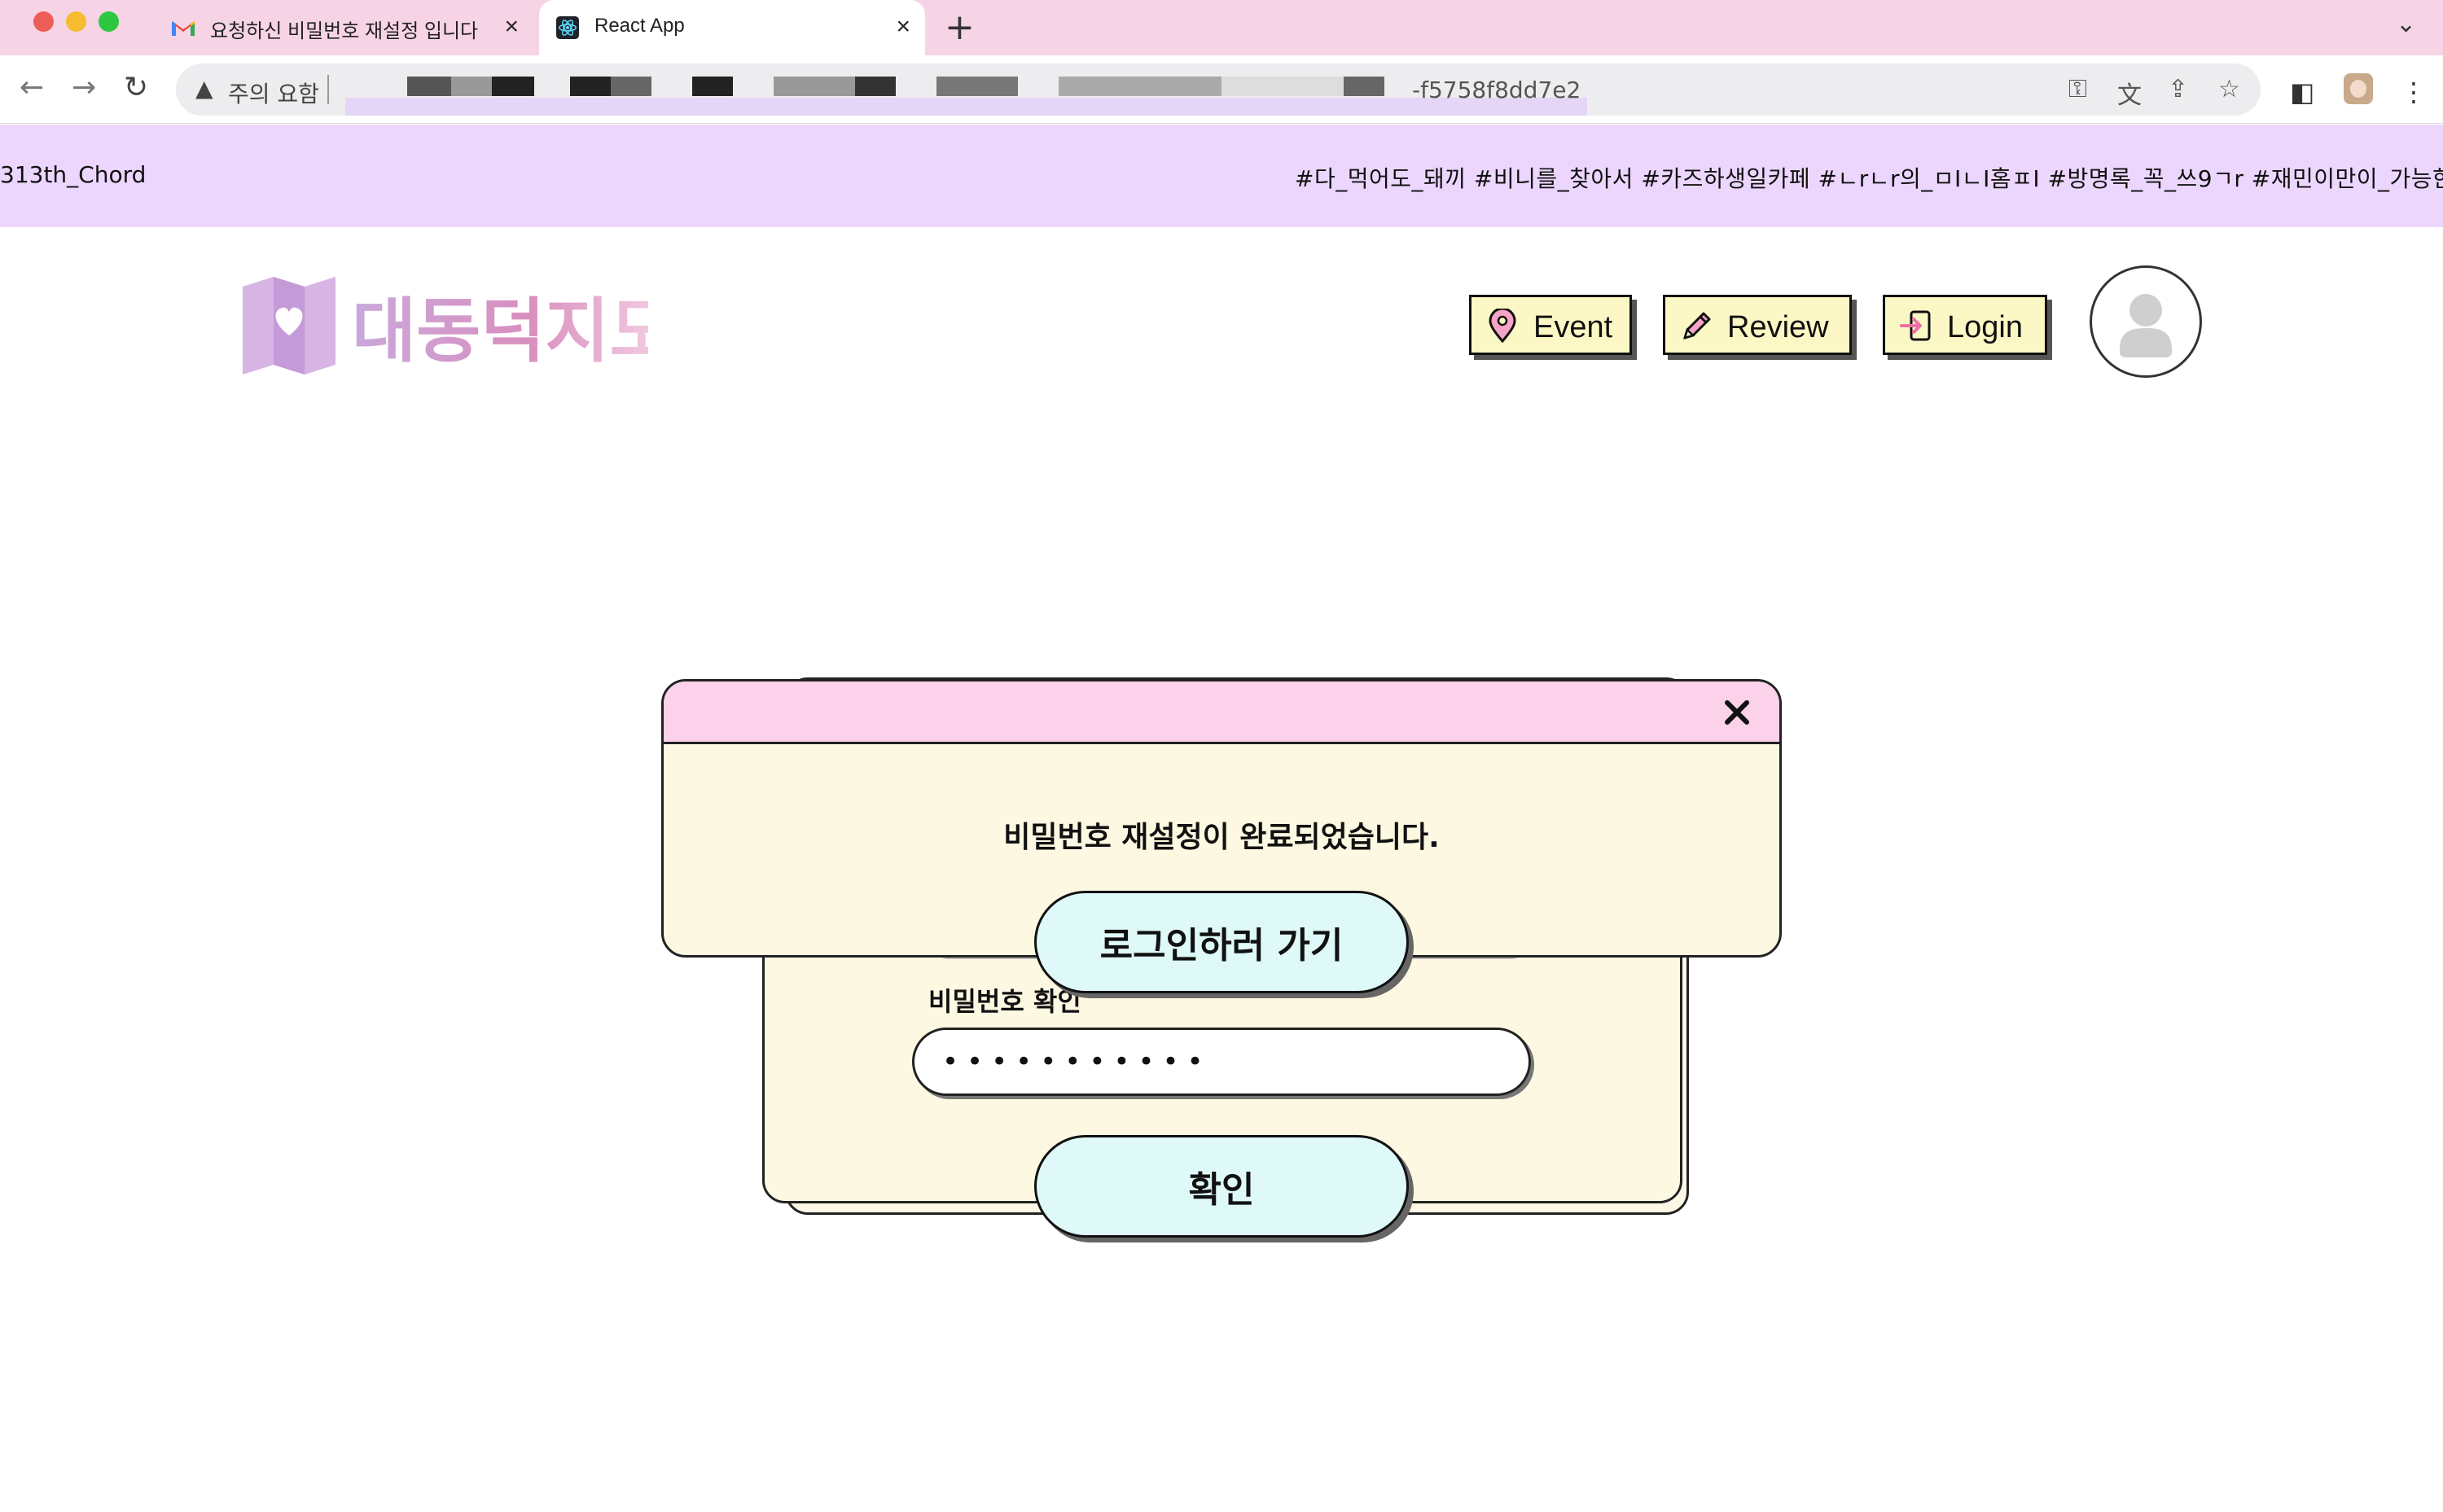 The height and width of the screenshot is (1512, 2443). I want to click on tab-gmail: 요청하신 비밀번호 재설정 입니다. - ×, so click(344, 27).